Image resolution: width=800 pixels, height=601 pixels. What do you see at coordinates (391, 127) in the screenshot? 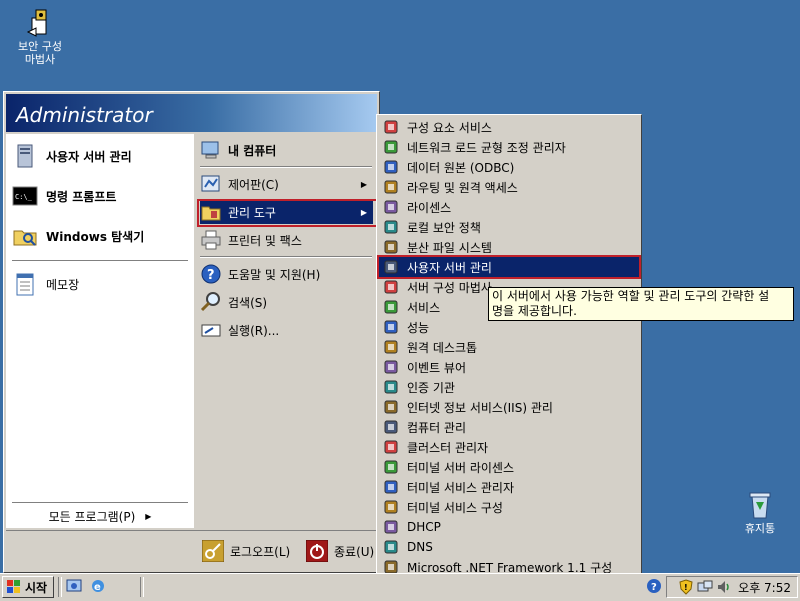
I see `component-services-icon` at bounding box center [391, 127].